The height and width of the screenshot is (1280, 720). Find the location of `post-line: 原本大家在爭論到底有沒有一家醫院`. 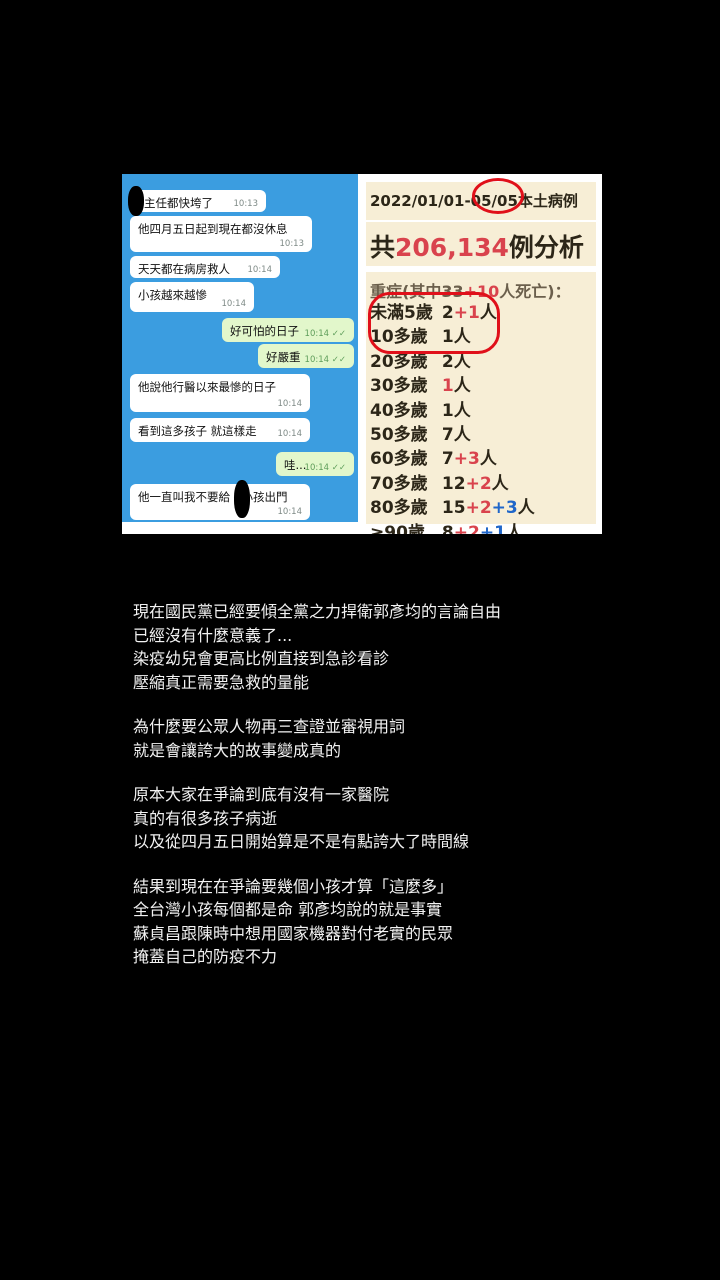

post-line: 原本大家在爭論到底有沒有一家醫院 is located at coordinates (261, 794).